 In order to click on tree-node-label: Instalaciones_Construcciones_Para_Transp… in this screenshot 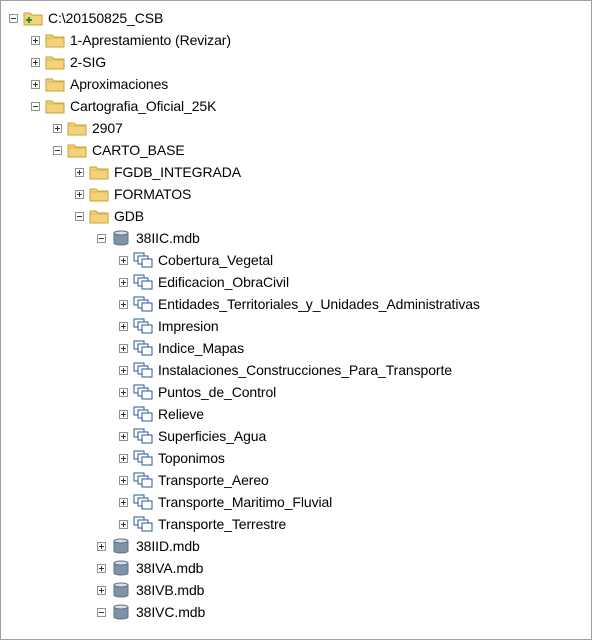, I will do `click(305, 370)`.